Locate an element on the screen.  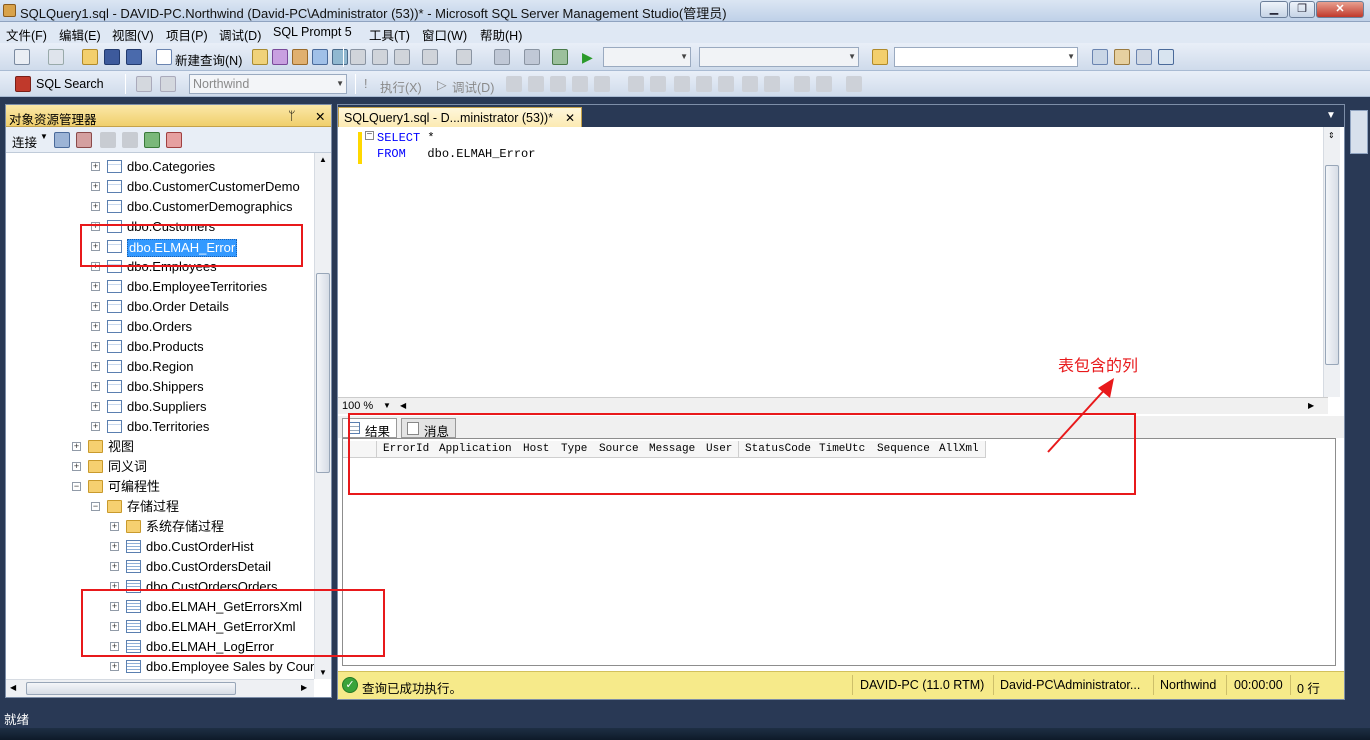
column-header: Sequence is located at coordinates (904, 449).